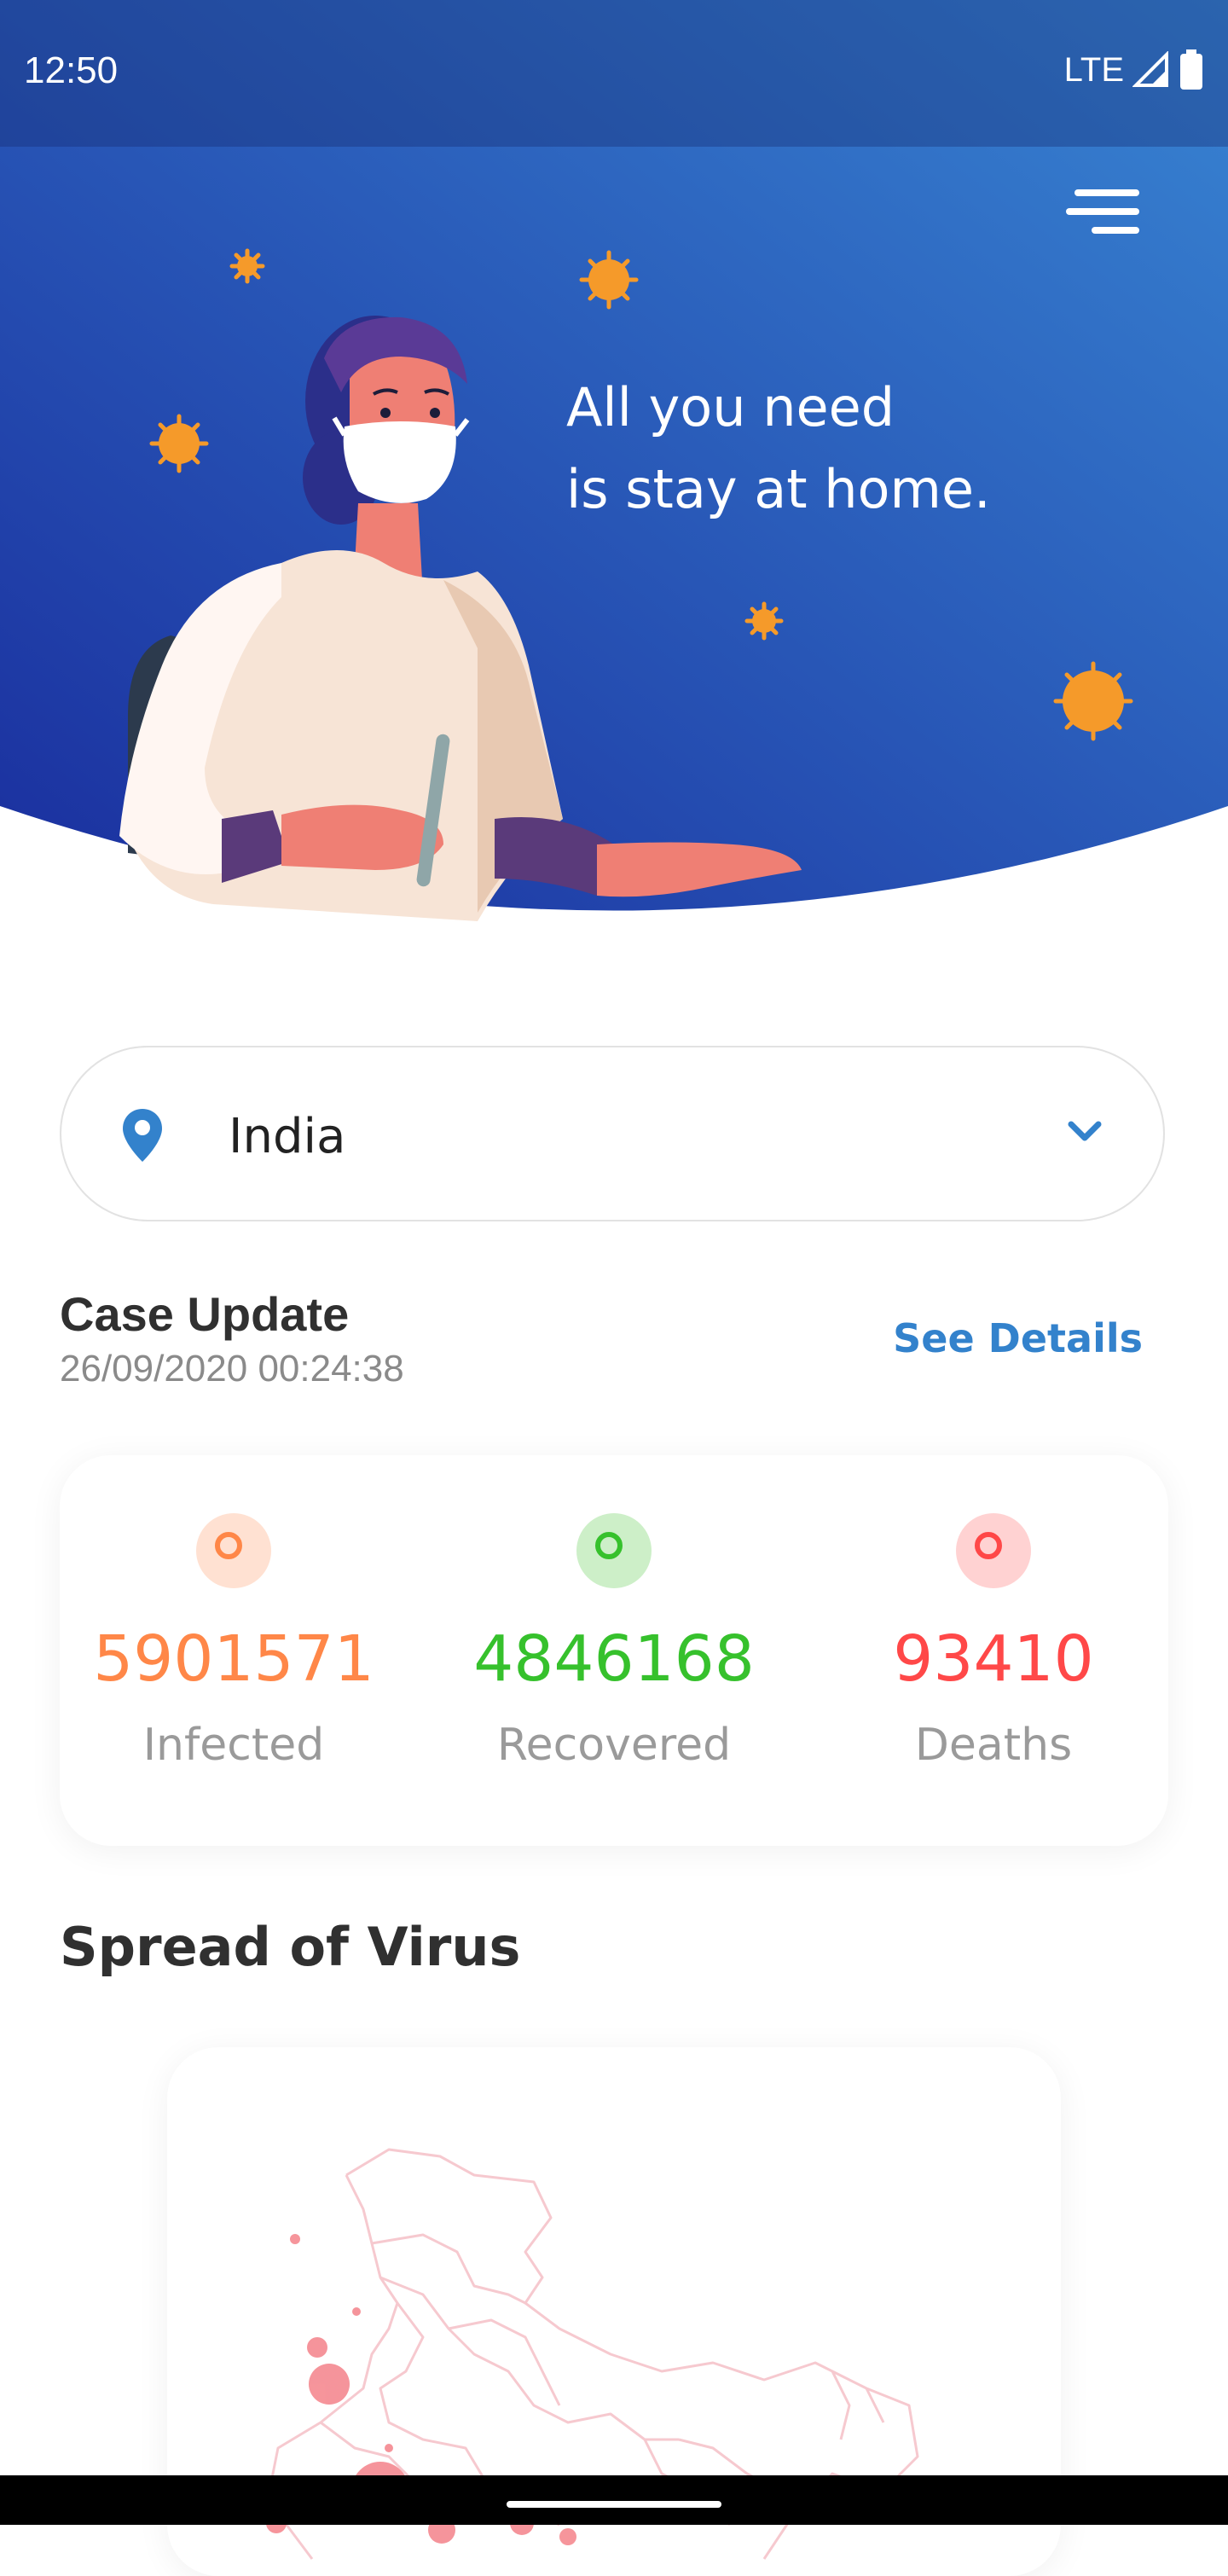  What do you see at coordinates (234, 1659) in the screenshot?
I see `infected-count: 5901571` at bounding box center [234, 1659].